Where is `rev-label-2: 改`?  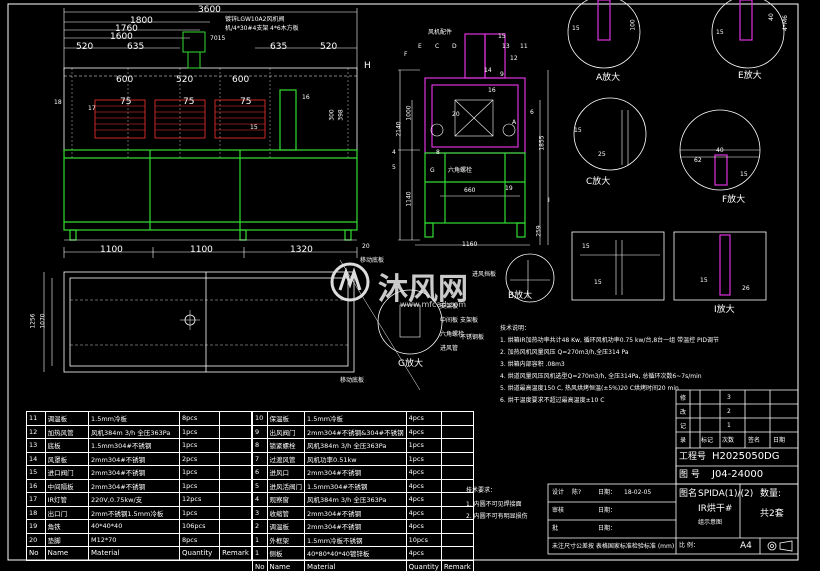 rev-label-2: 改 is located at coordinates (683, 412).